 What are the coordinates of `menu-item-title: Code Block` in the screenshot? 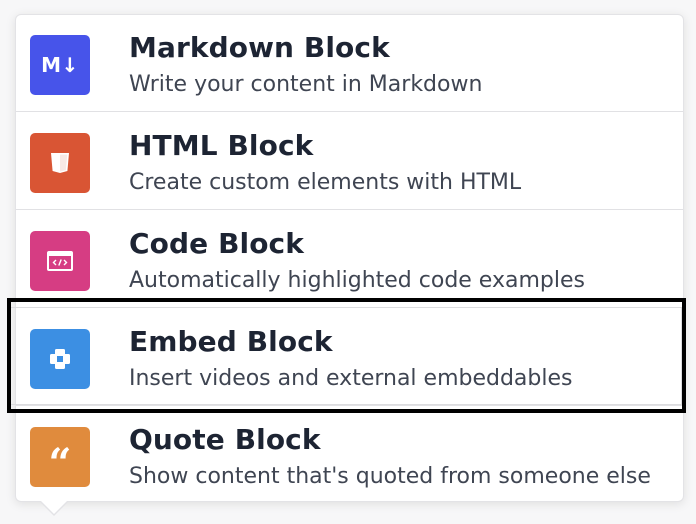 It's located at (216, 243).